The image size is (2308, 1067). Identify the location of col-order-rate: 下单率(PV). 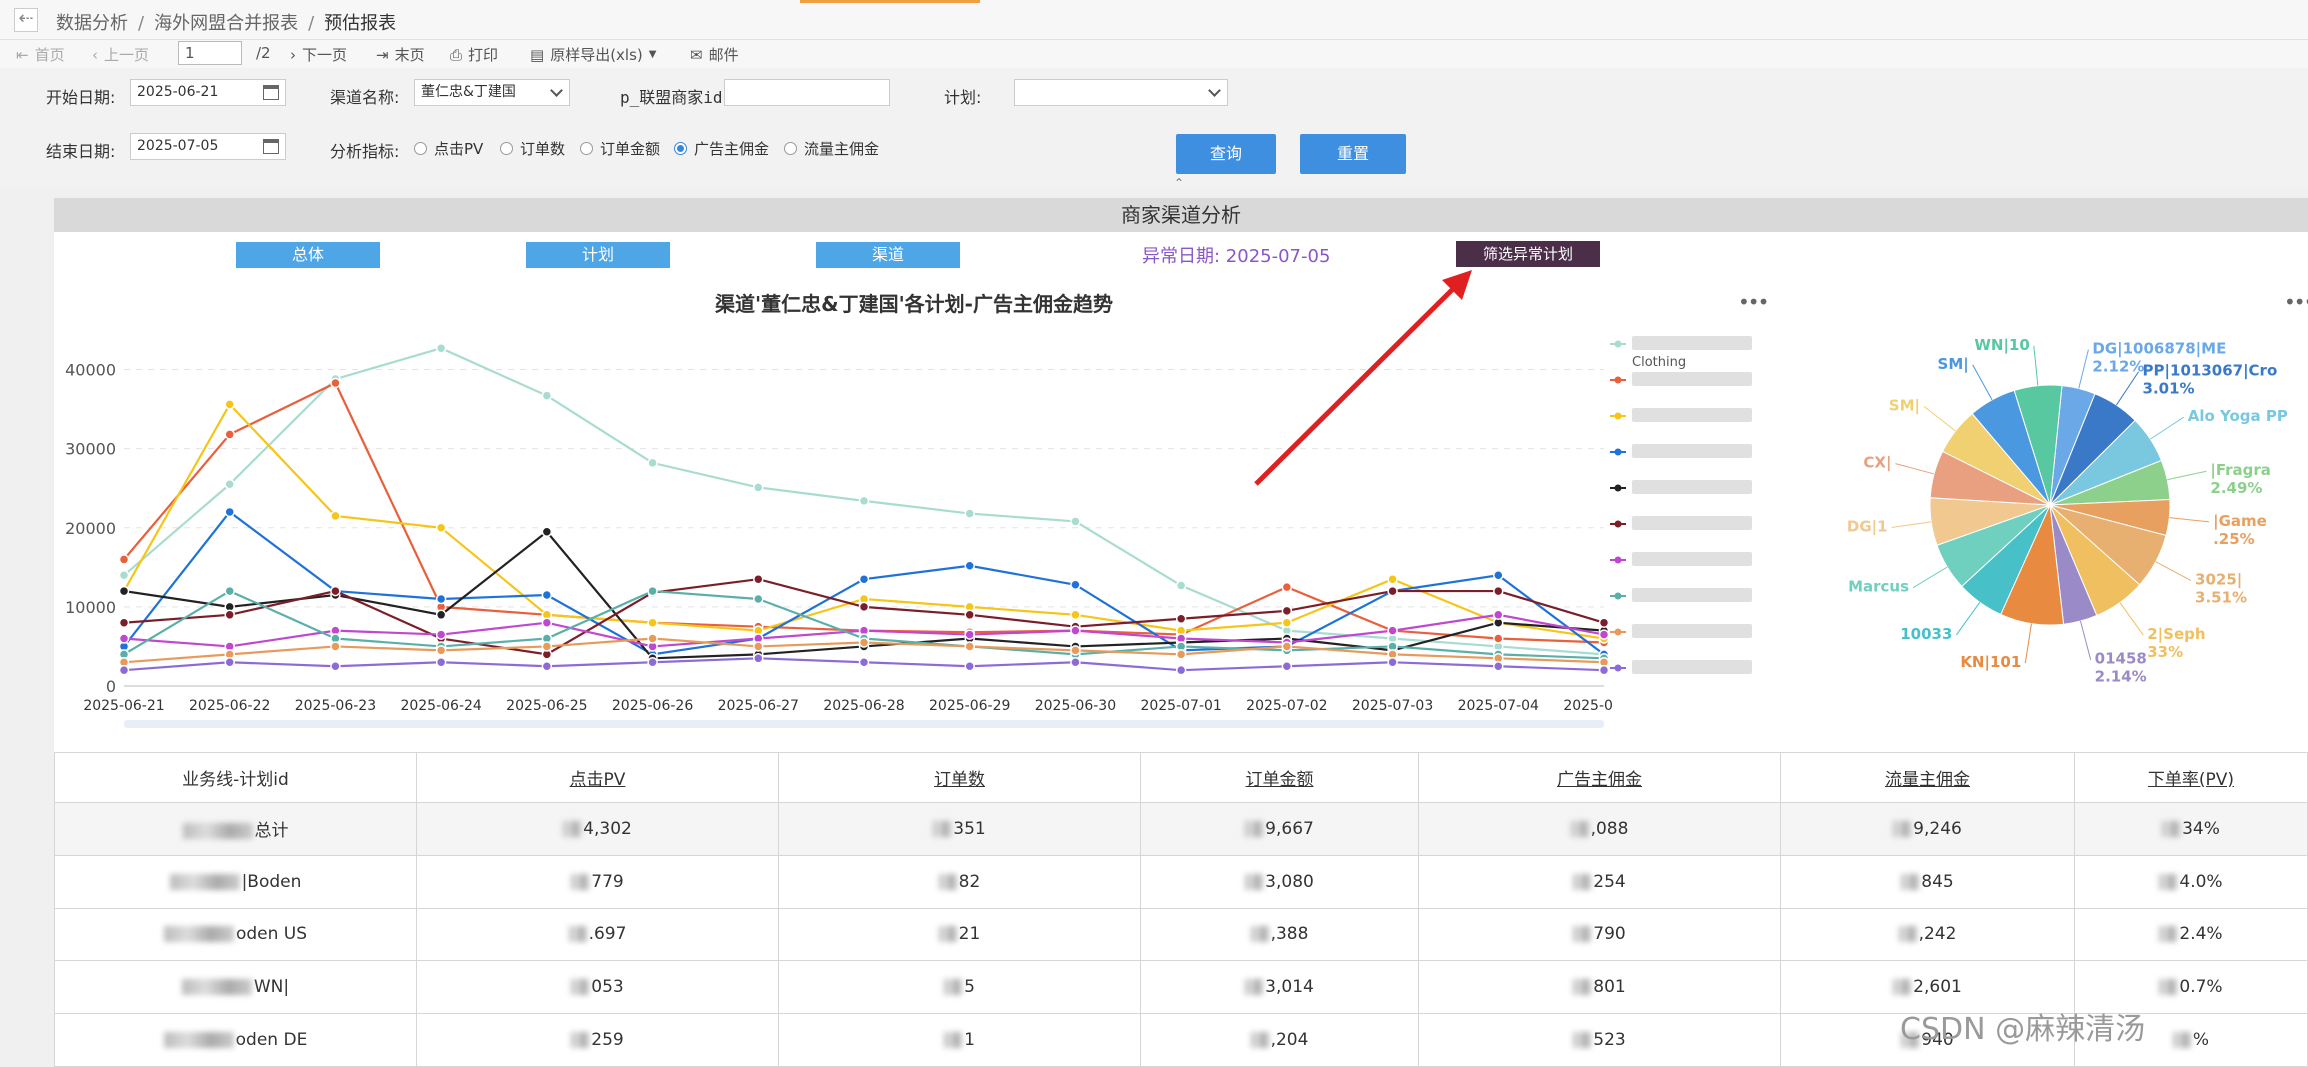
(2191, 777).